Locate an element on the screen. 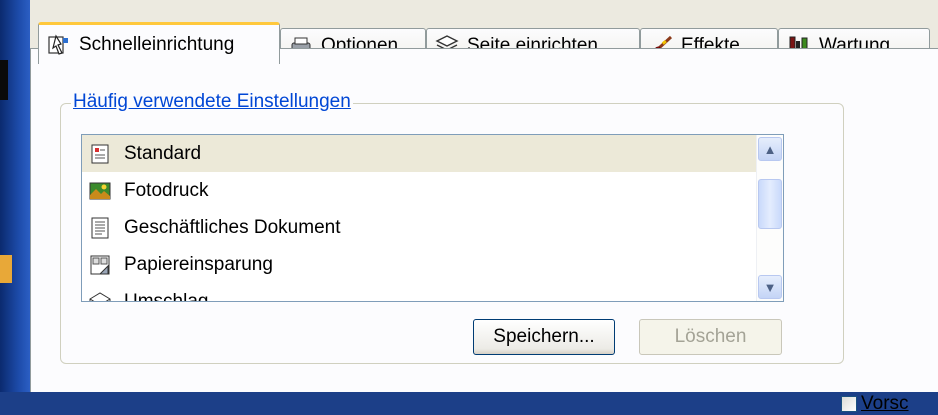 Image resolution: width=938 pixels, height=415 pixels. quick-setup-icon is located at coordinates (59, 44).